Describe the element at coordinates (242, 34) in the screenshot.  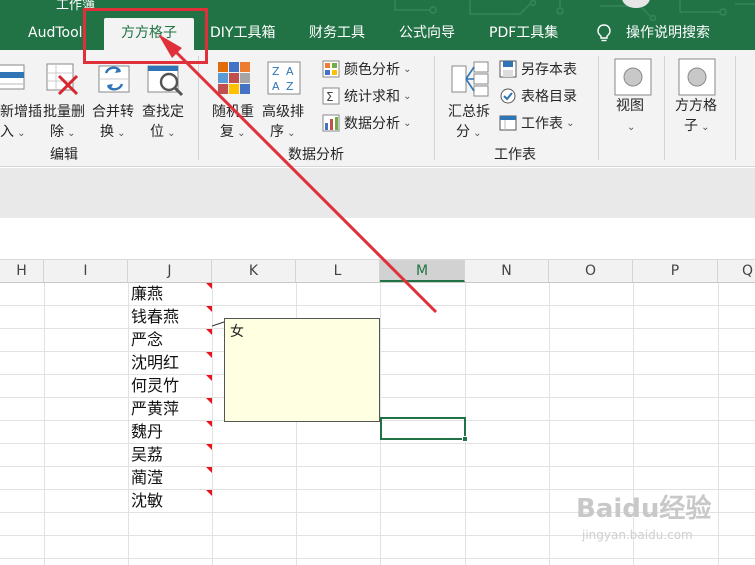
I see `tab-diy-toolbox: DIY工具箱` at that location.